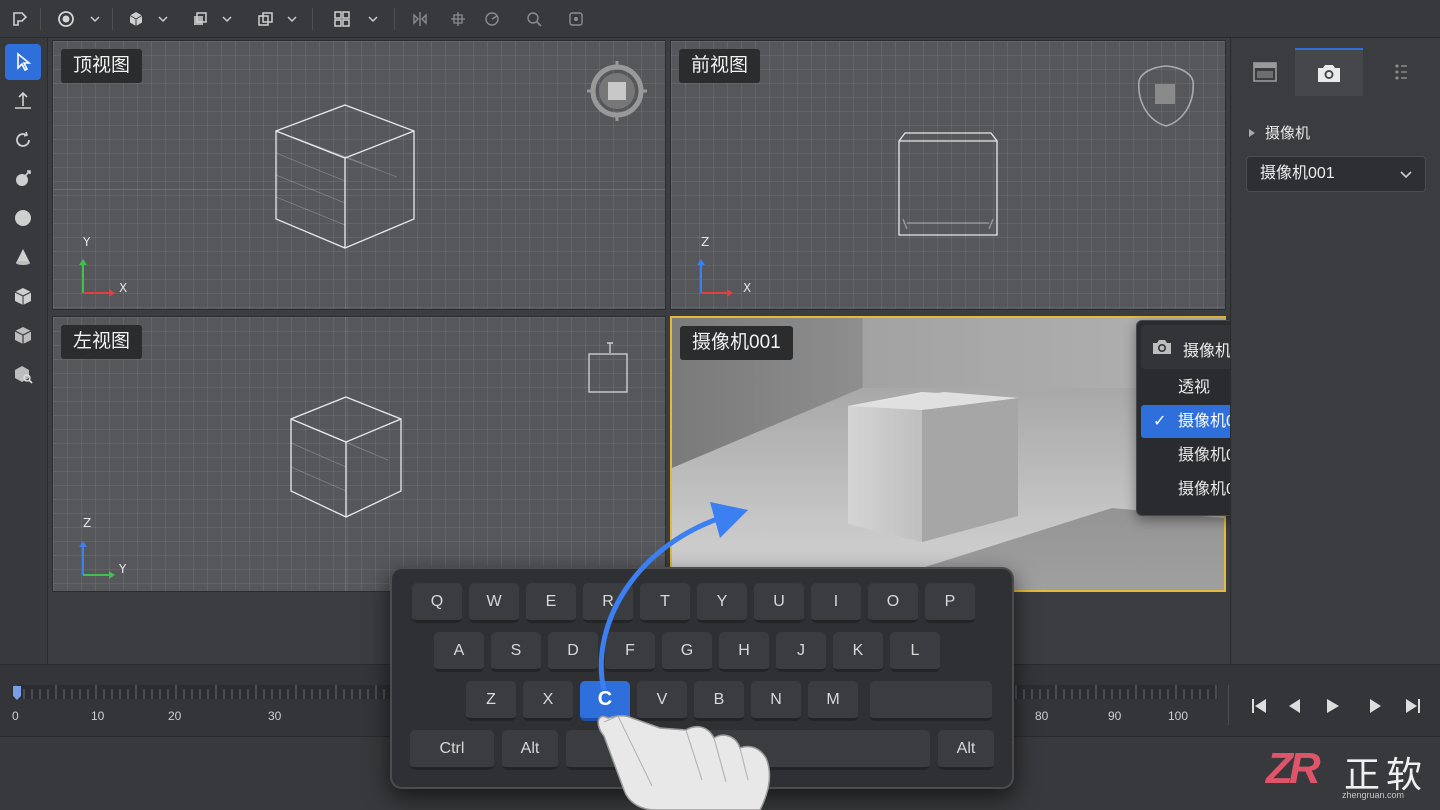  What do you see at coordinates (720, 66) in the screenshot?
I see `viewport-label: 前视图` at bounding box center [720, 66].